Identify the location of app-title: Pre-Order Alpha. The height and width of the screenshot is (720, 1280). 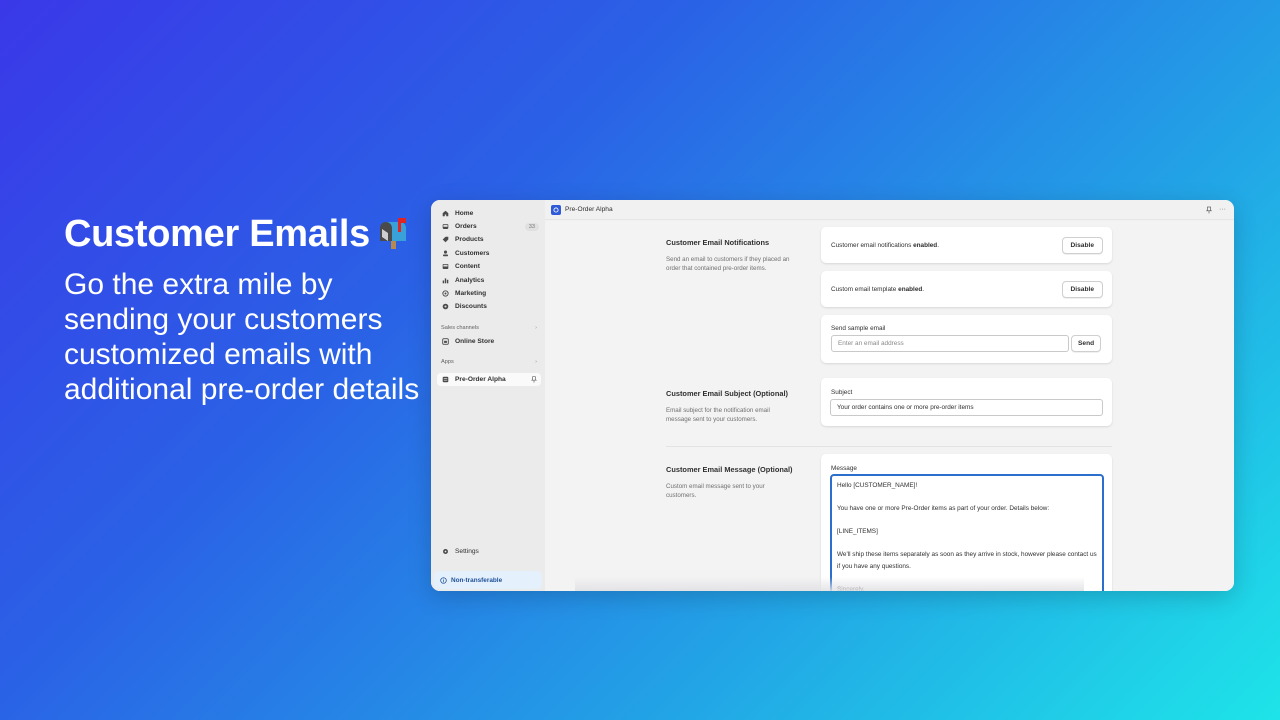
(589, 209).